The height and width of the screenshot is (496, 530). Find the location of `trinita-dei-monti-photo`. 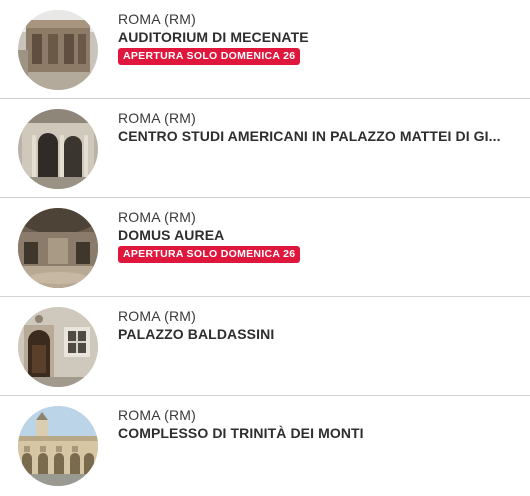

trinita-dei-monti-photo is located at coordinates (58, 446).